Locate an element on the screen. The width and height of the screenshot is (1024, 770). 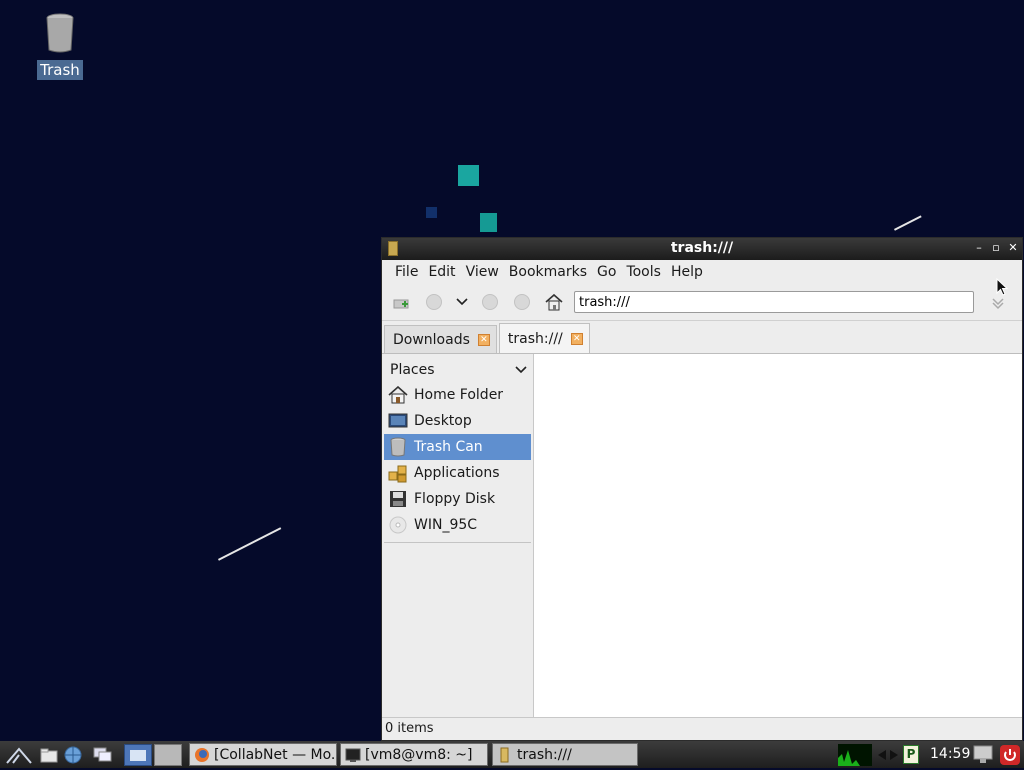
tab-label: trash:/// is located at coordinates (535, 338).